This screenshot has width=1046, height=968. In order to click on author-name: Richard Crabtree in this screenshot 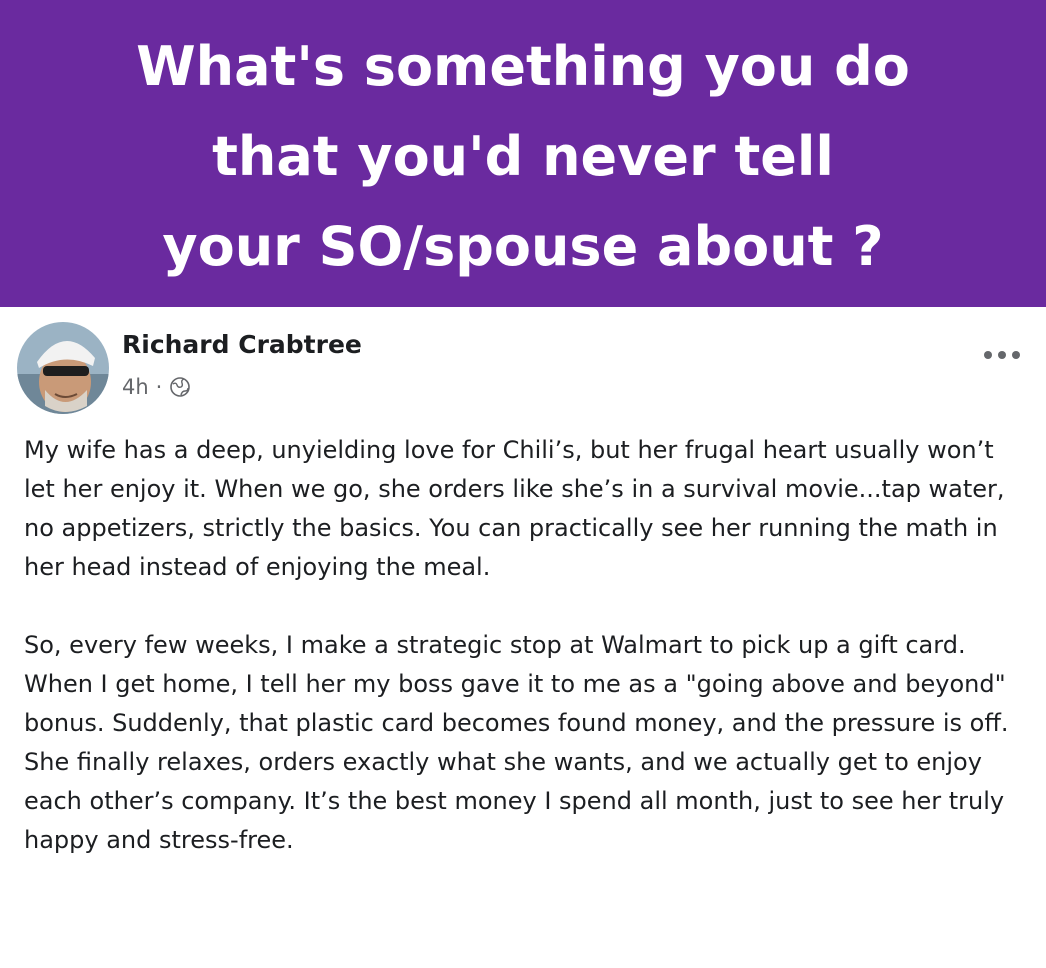, I will do `click(242, 344)`.